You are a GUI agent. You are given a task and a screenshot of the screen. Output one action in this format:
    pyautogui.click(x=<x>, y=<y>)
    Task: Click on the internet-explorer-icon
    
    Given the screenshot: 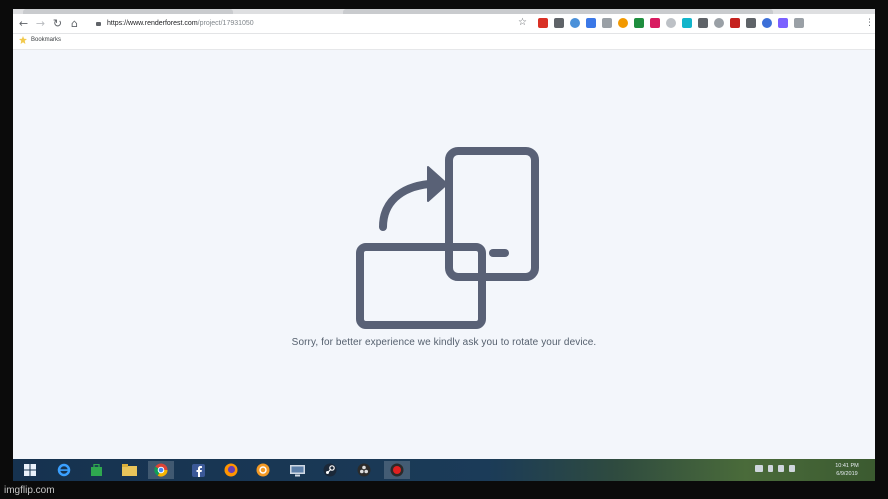 What is the action you would take?
    pyautogui.click(x=64, y=470)
    